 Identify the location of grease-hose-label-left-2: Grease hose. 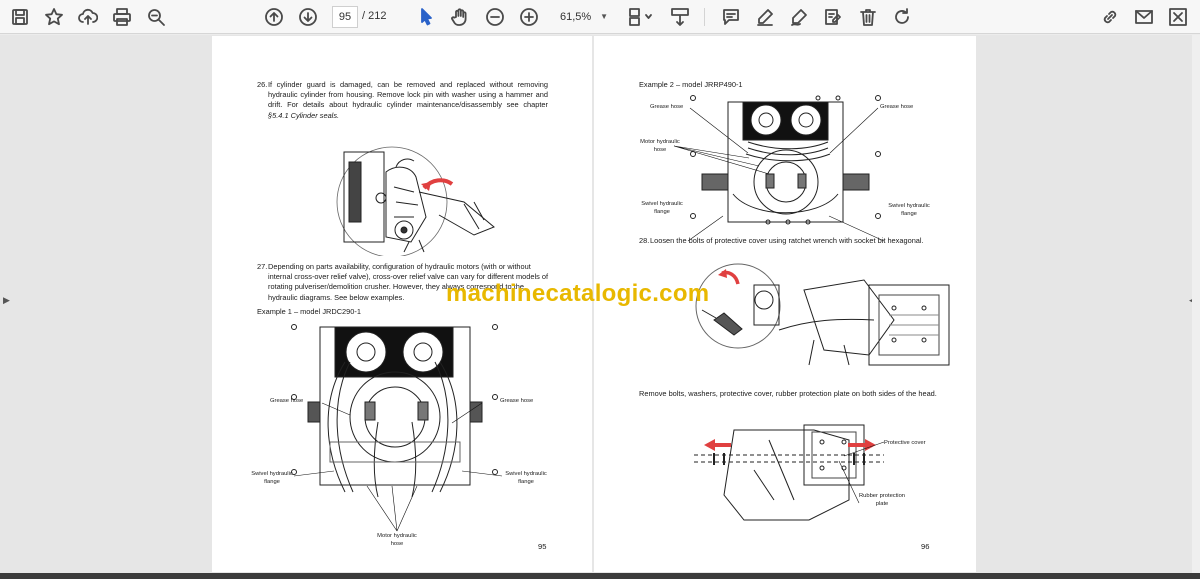
(667, 107).